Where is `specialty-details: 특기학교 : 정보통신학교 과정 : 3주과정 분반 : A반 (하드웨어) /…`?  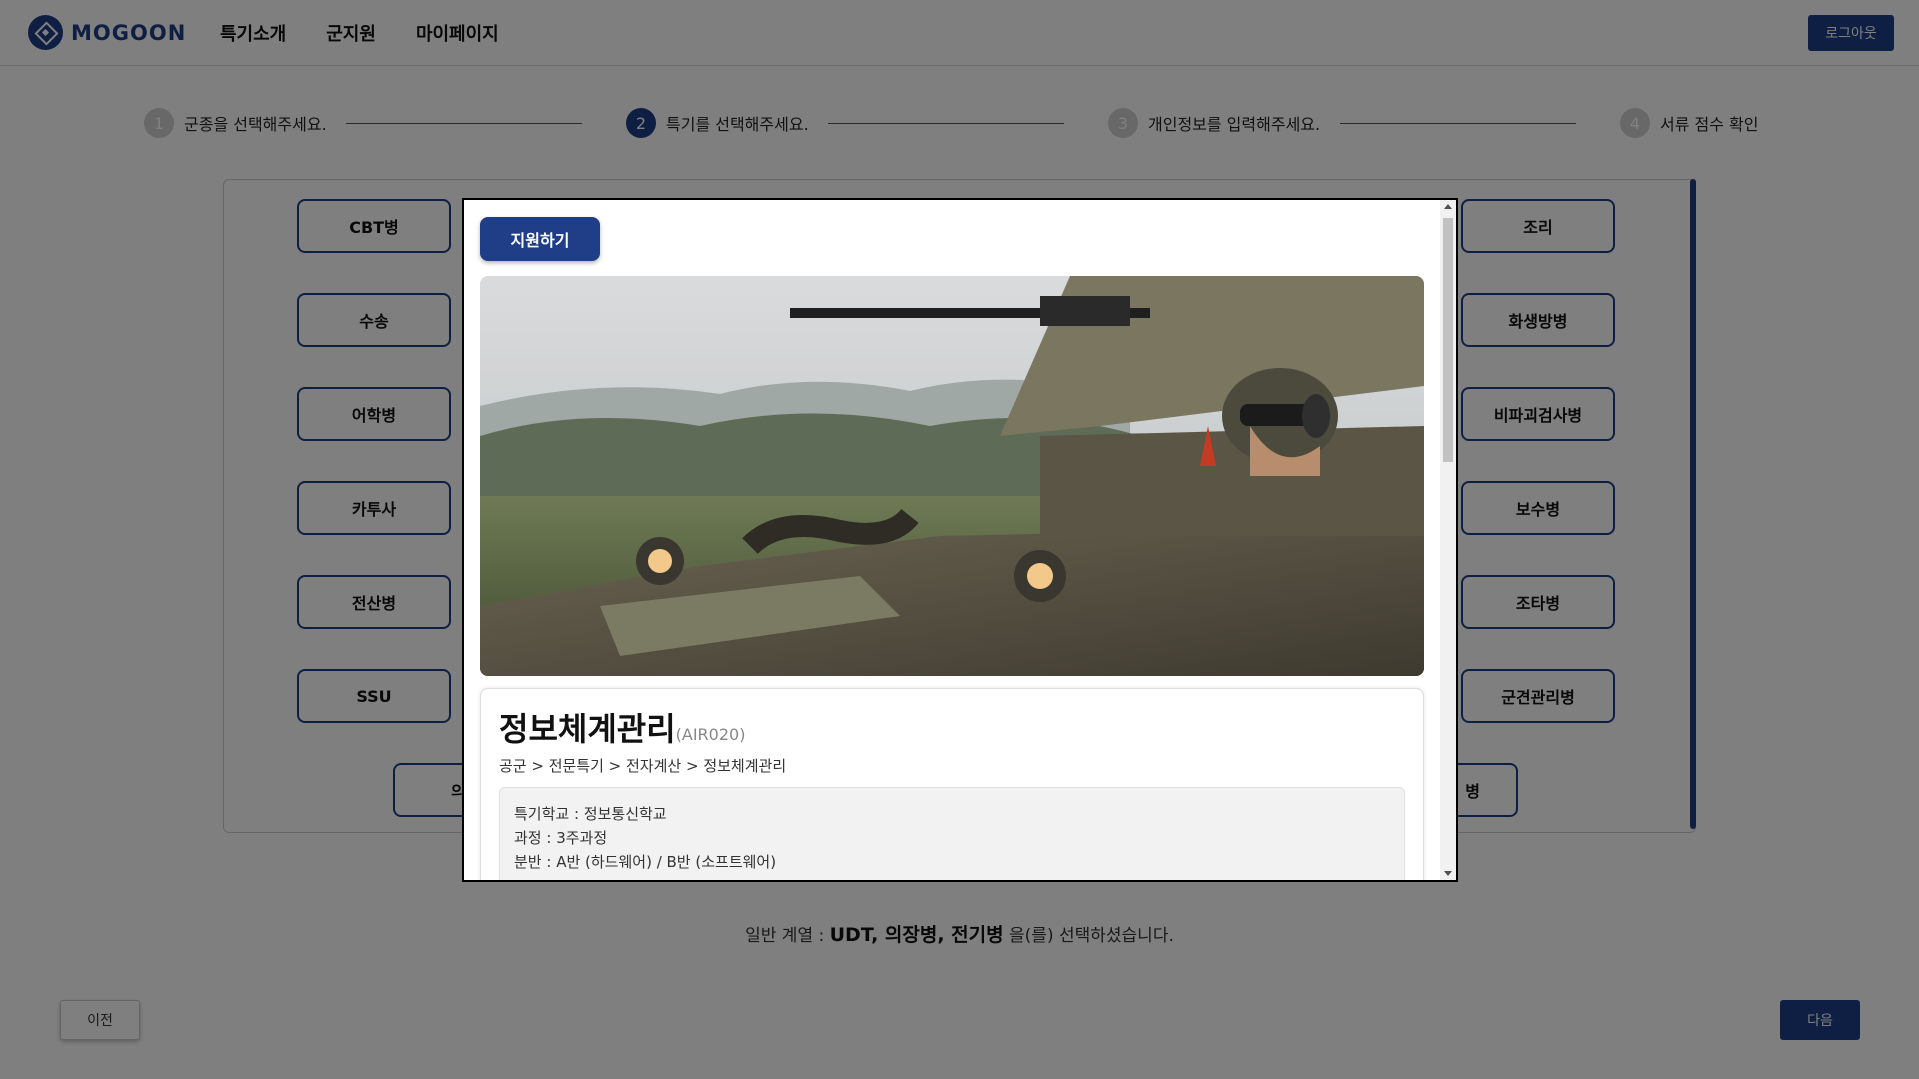 specialty-details: 특기학교 : 정보통신학교 과정 : 3주과정 분반 : A반 (하드웨어) /… is located at coordinates (952, 833).